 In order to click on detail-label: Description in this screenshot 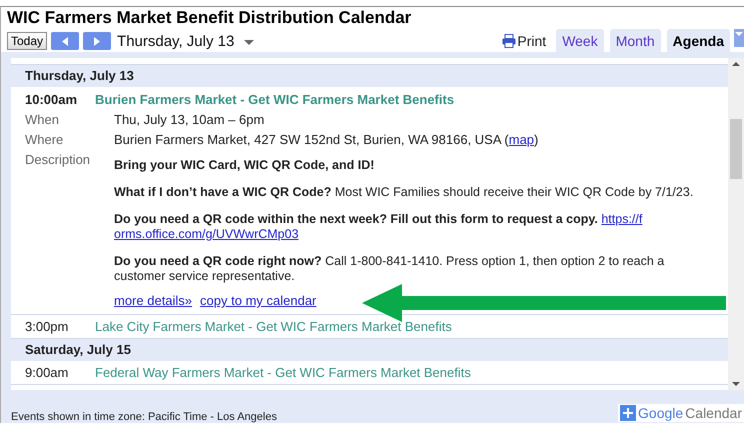, I will do `click(58, 160)`.